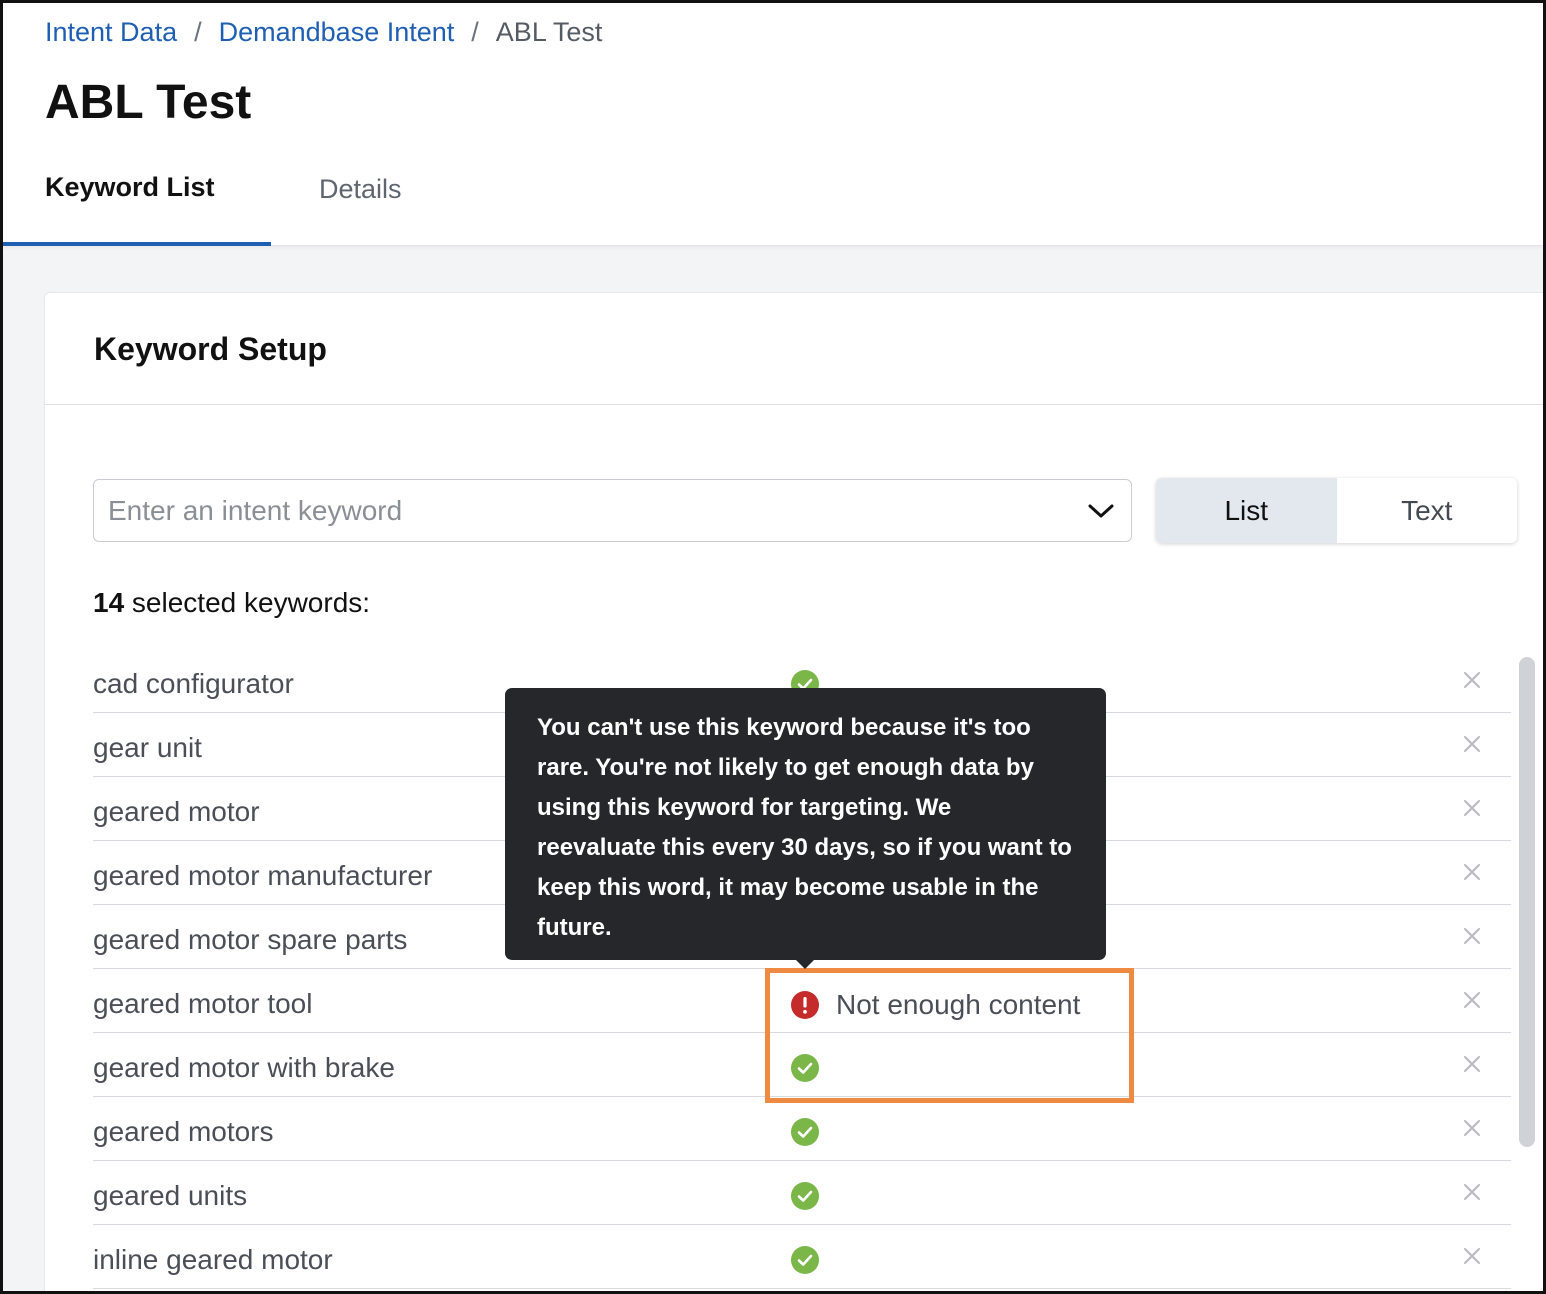 The image size is (1546, 1294). What do you see at coordinates (794, 349) in the screenshot?
I see `card-header: Keyword Setup` at bounding box center [794, 349].